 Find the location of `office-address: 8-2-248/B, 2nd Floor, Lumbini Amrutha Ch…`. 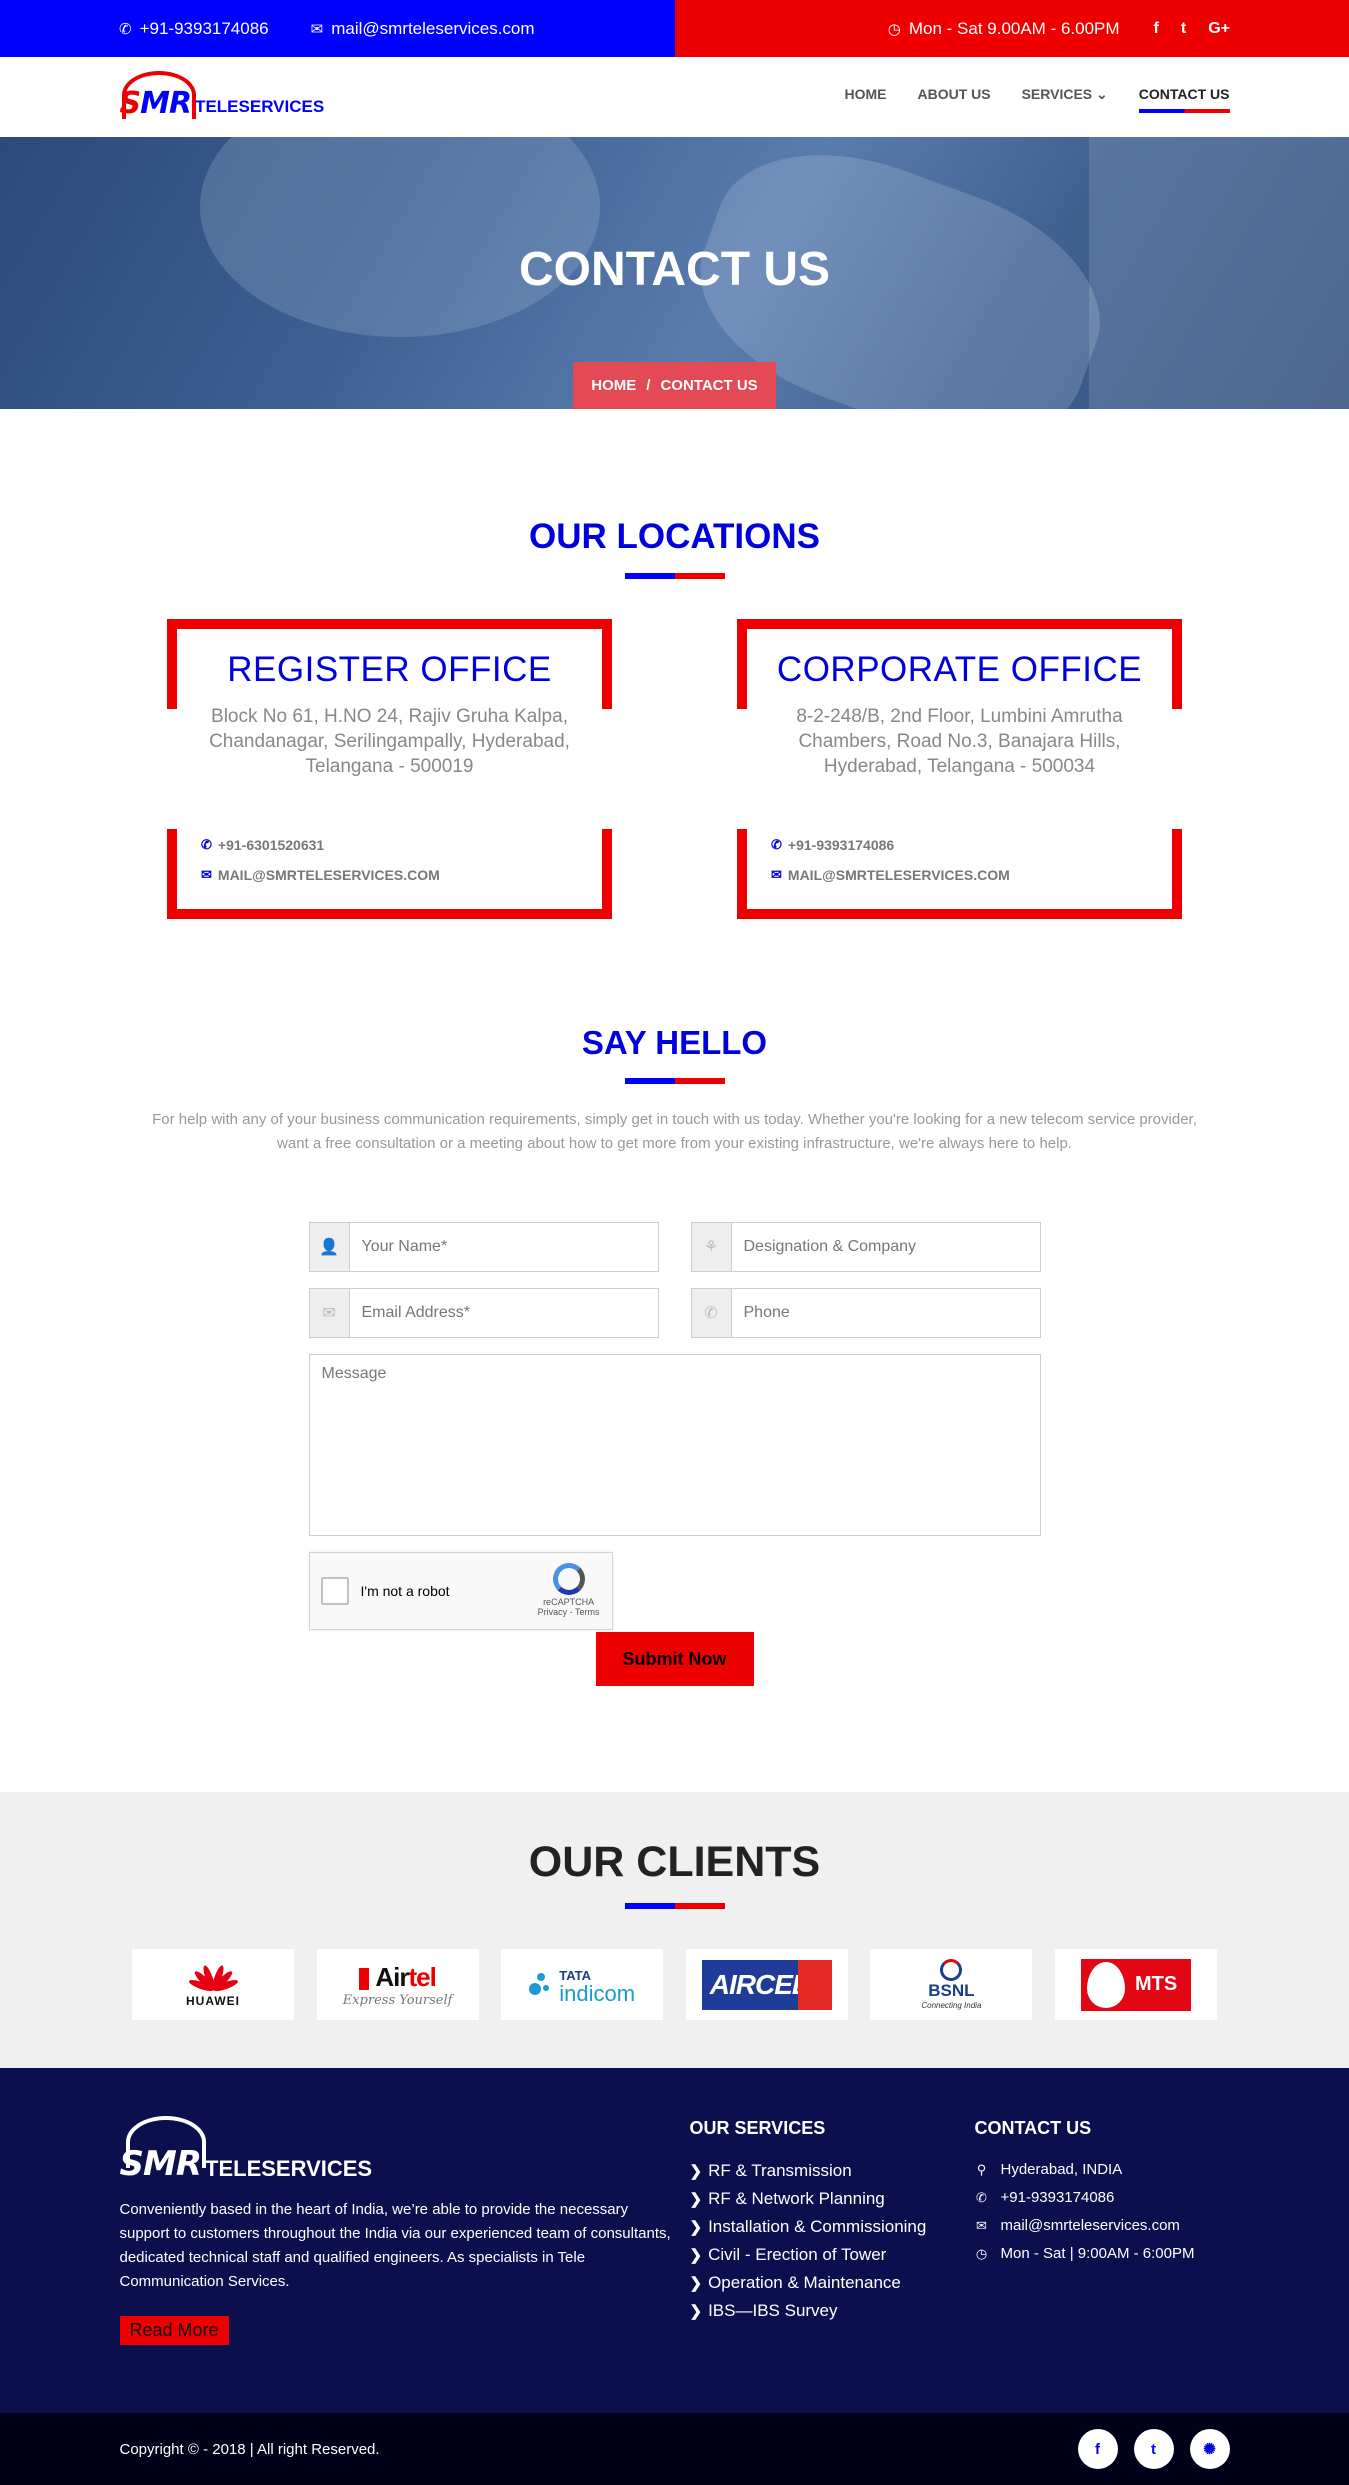

office-address: 8-2-248/B, 2nd Floor, Lumbini Amrutha Ch… is located at coordinates (959, 741).